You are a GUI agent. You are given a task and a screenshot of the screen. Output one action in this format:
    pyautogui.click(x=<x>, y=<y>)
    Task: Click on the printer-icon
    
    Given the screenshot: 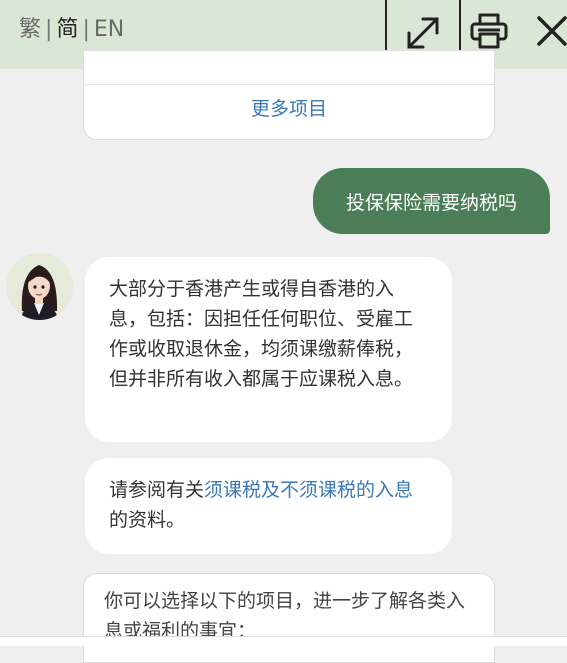 What is the action you would take?
    pyautogui.click(x=489, y=31)
    